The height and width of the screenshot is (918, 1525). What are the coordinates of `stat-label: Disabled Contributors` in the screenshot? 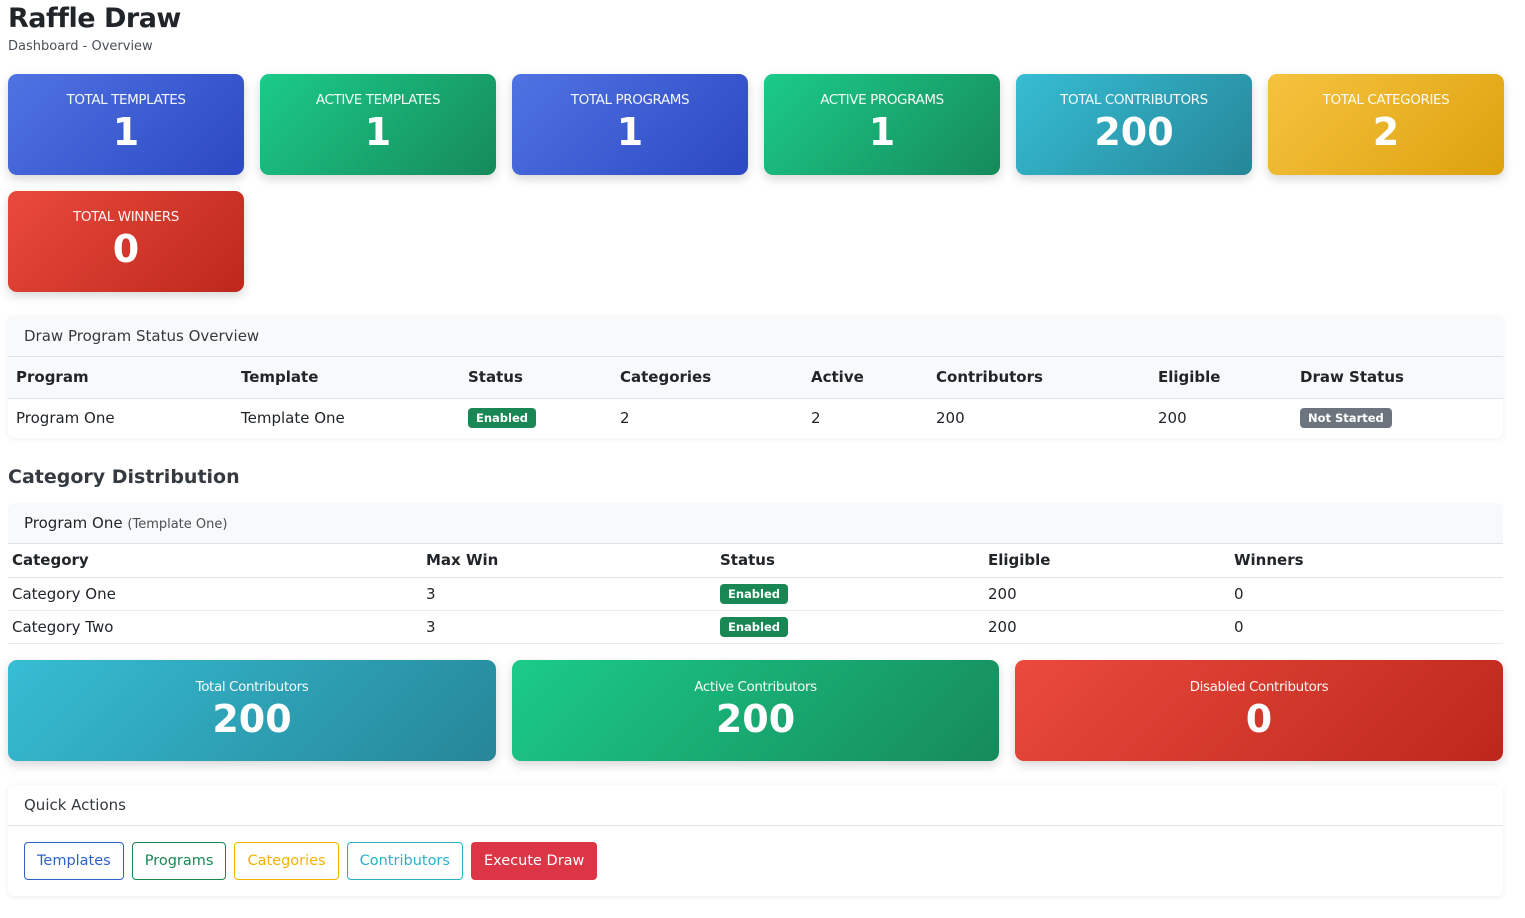 It's located at (1259, 686).